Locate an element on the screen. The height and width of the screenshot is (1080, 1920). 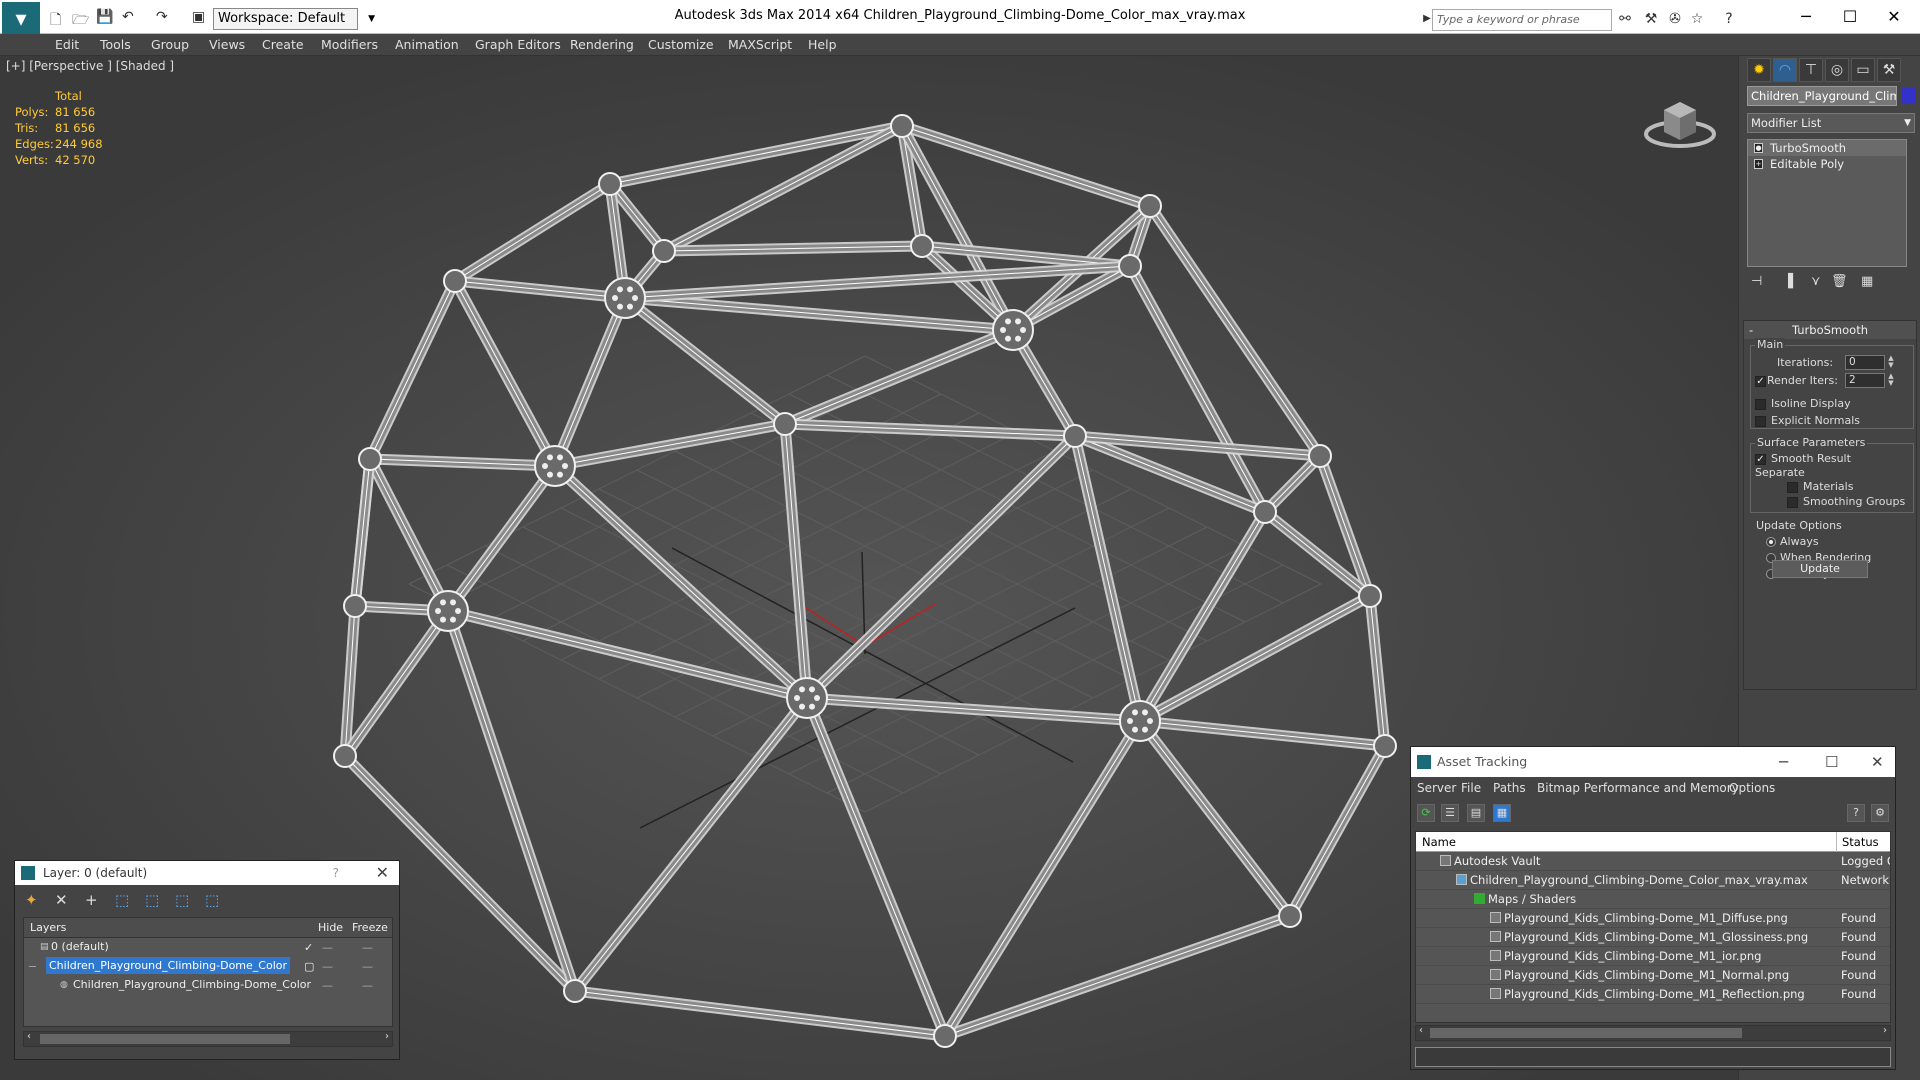
menu-modifiers: Modifiers is located at coordinates (349, 44).